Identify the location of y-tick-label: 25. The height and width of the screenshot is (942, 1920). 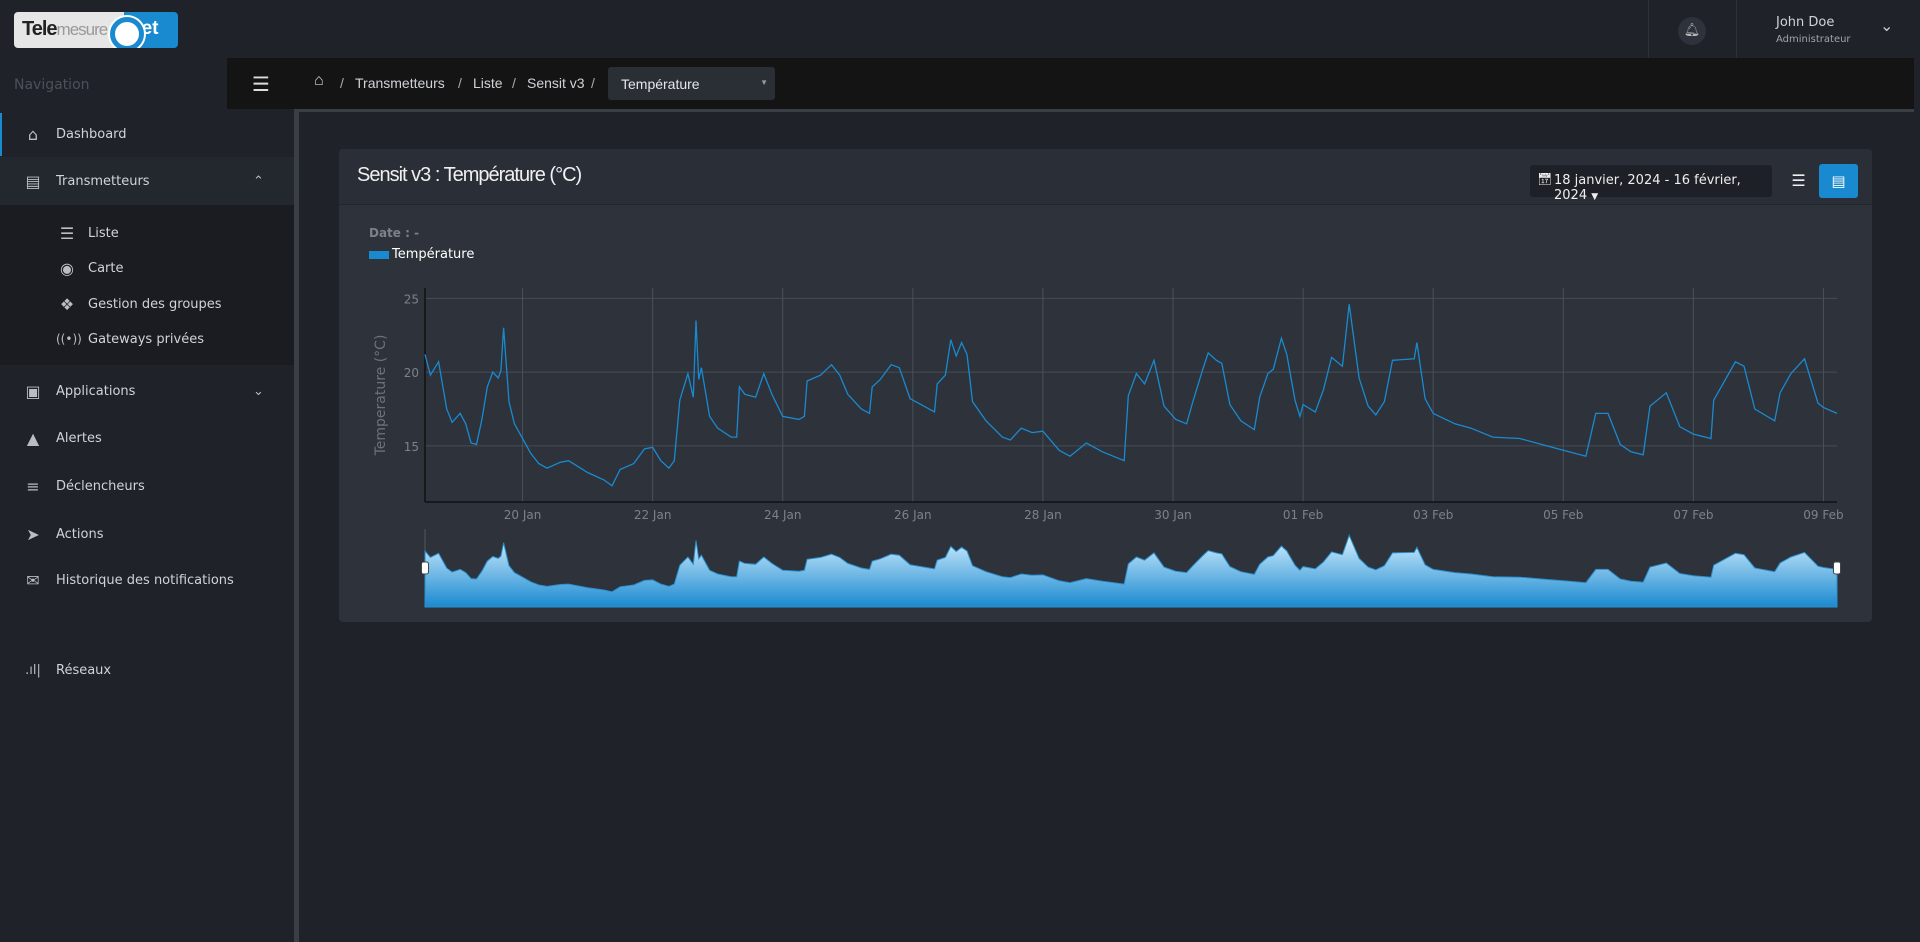
(411, 299).